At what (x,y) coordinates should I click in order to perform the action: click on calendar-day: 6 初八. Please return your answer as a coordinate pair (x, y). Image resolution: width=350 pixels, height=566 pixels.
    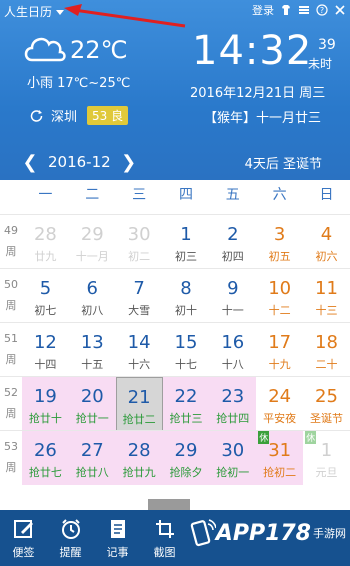
    Looking at the image, I should click on (92, 296).